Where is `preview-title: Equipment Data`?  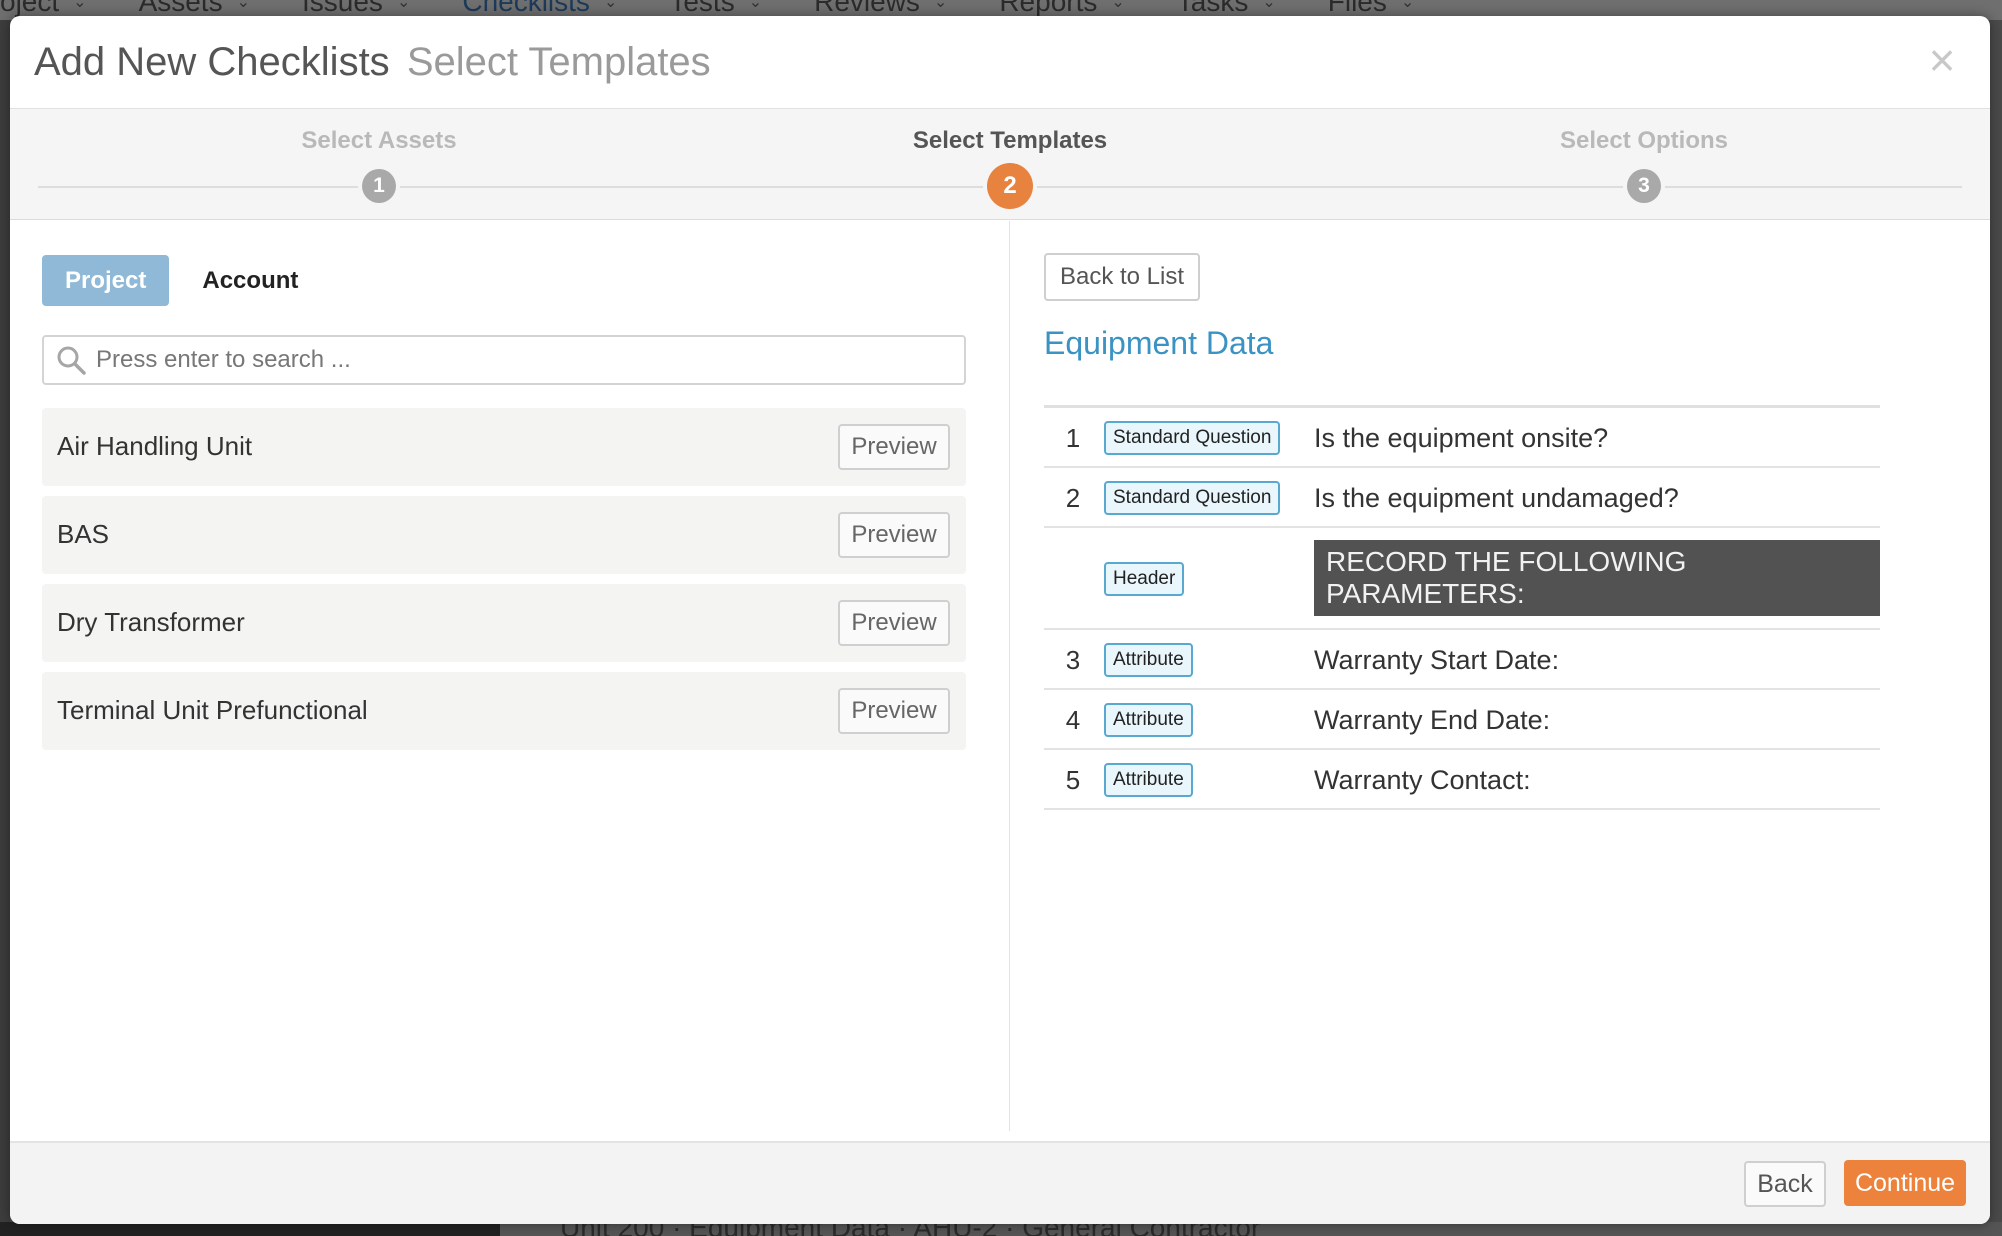
preview-title: Equipment Data is located at coordinates (1159, 343).